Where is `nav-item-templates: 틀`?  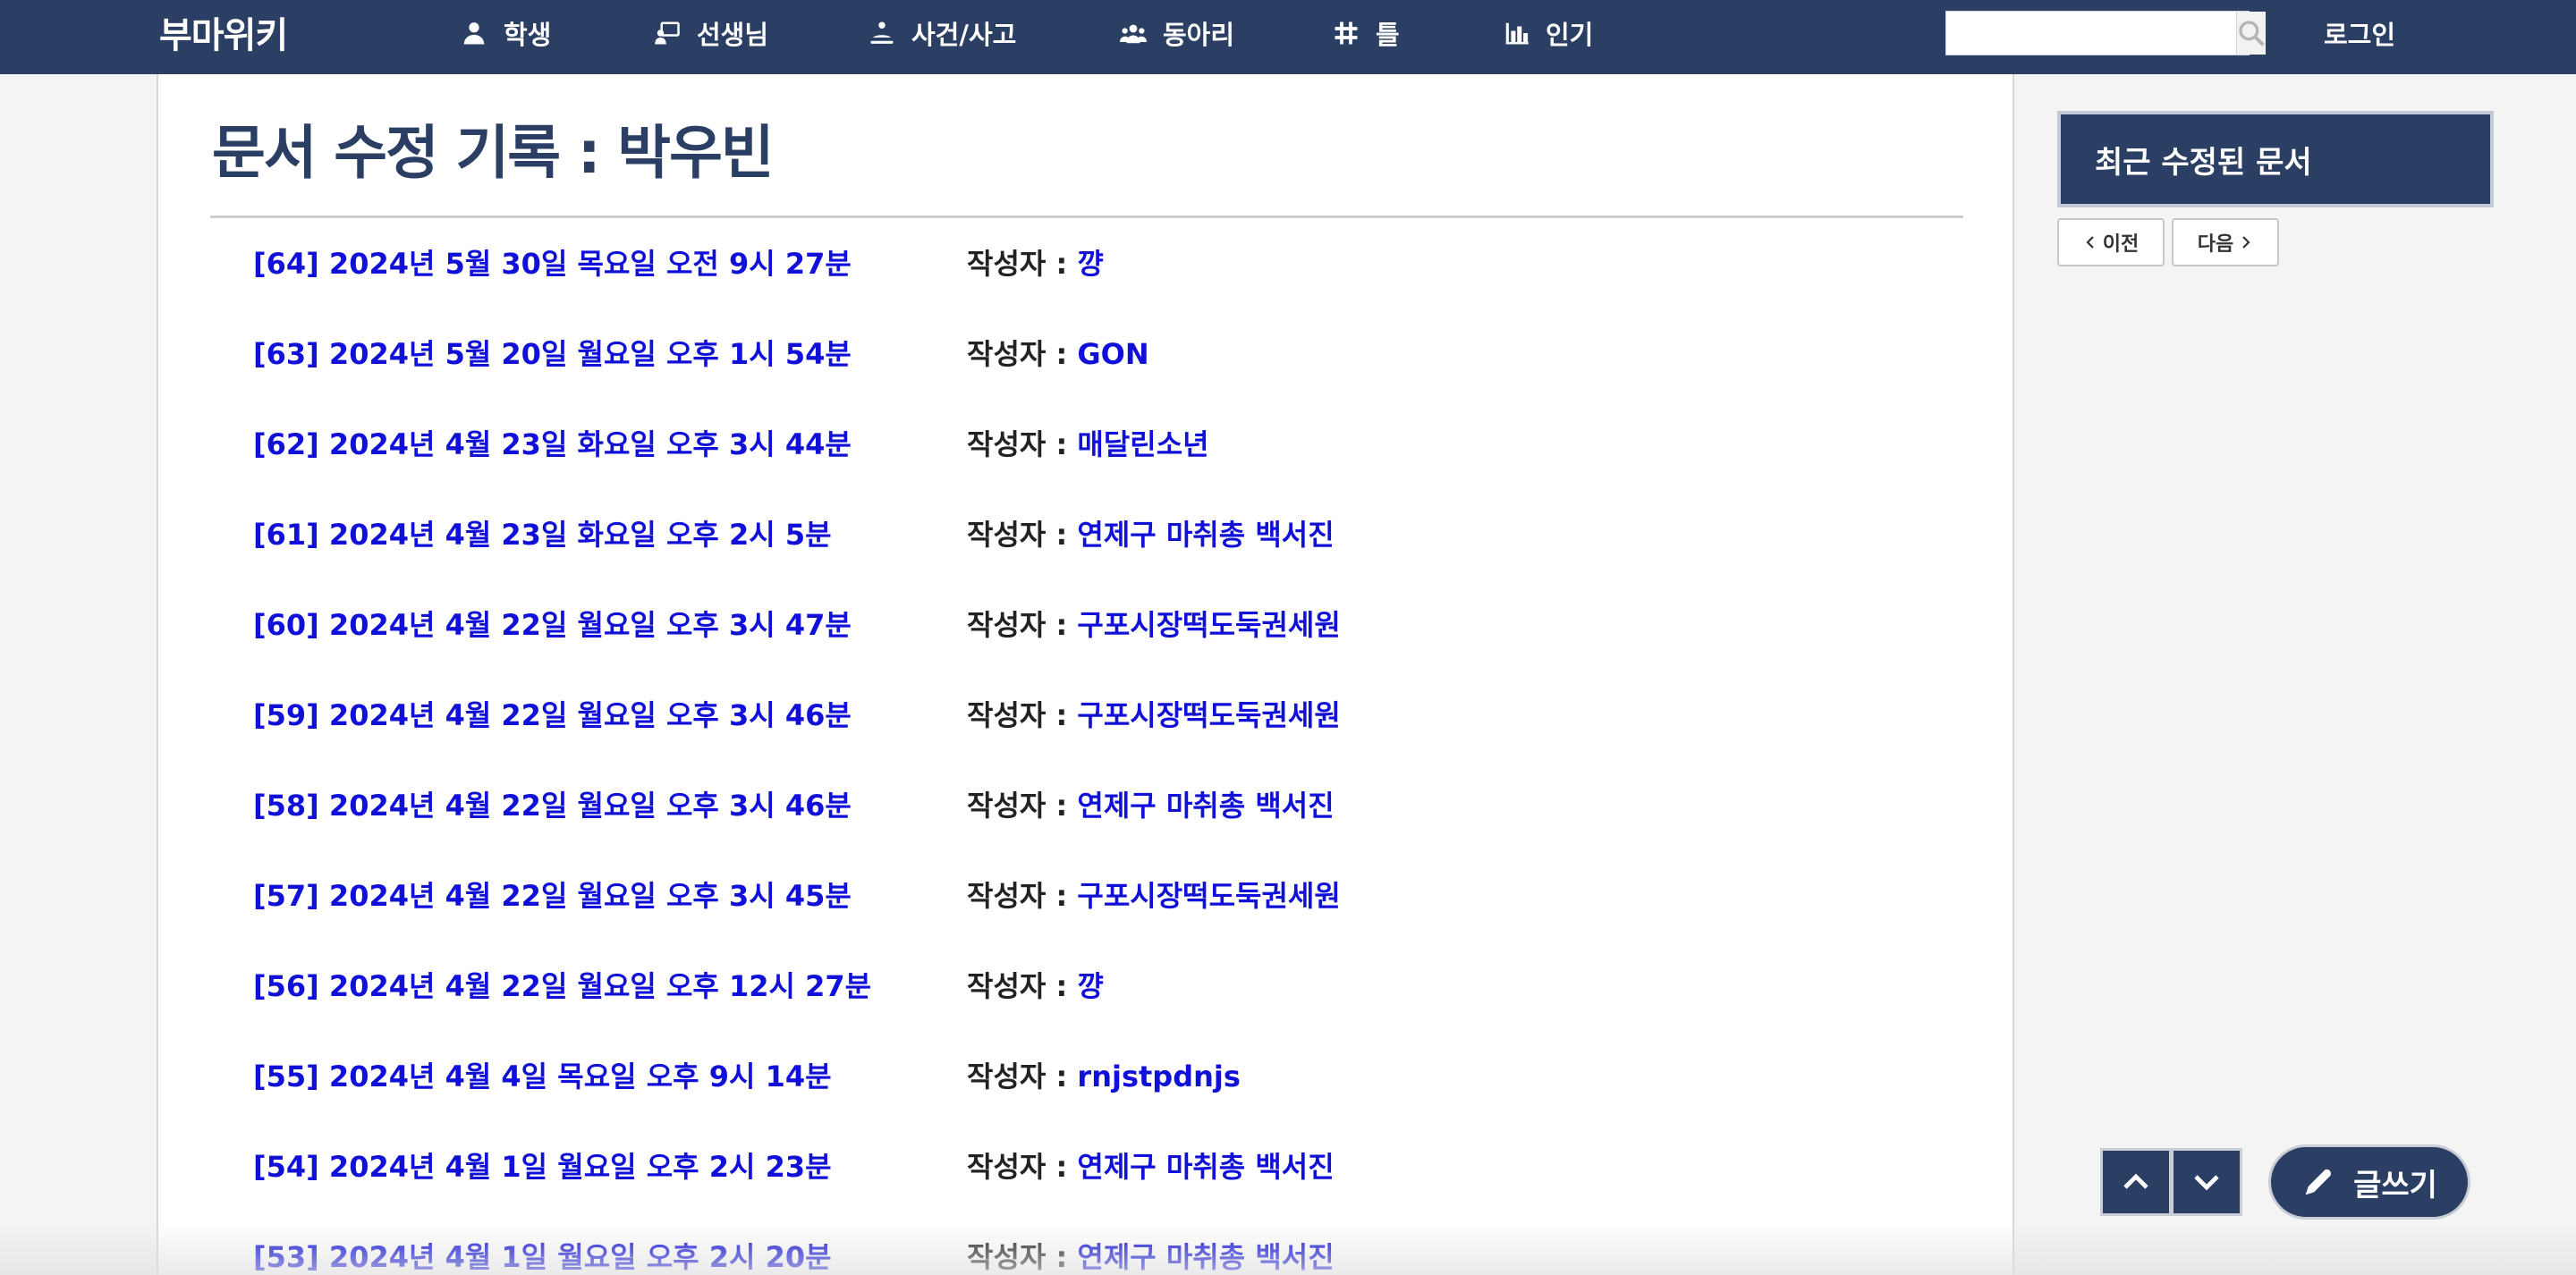
nav-item-templates: 틀 is located at coordinates (1366, 32).